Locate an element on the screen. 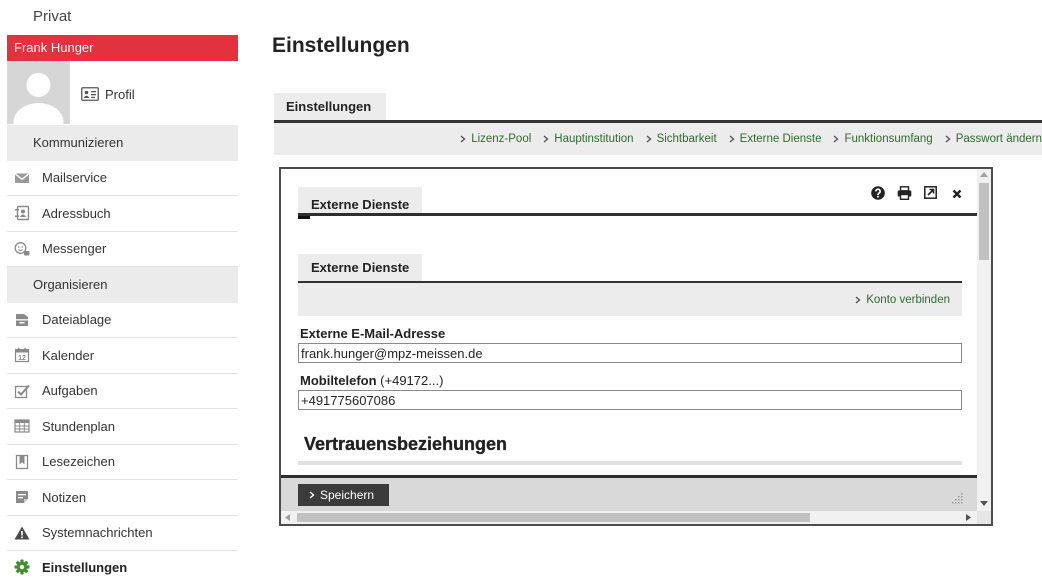 The image size is (1042, 583). sidebar-item-lesezeichen: Lesezeichen is located at coordinates (122, 462).